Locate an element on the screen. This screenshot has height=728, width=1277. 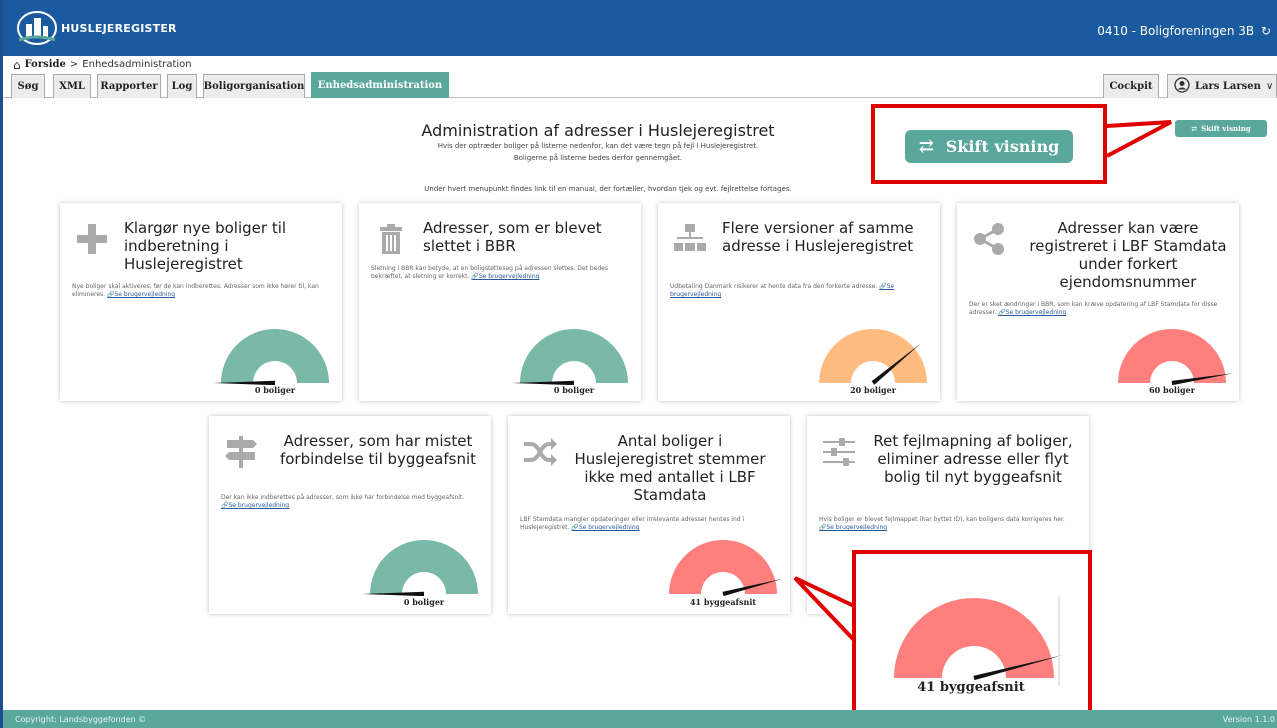
logo-icon is located at coordinates (37, 28).